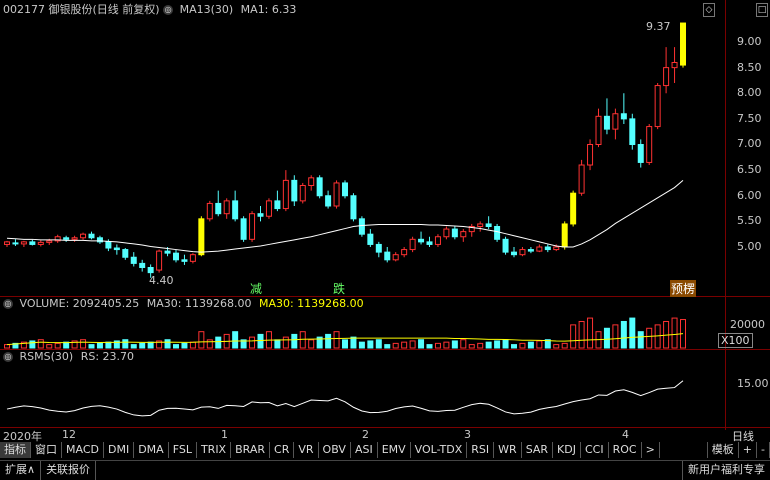 This screenshot has width=770, height=480. Describe the element at coordinates (595, 450) in the screenshot. I see `tab-cci: CCI` at that location.